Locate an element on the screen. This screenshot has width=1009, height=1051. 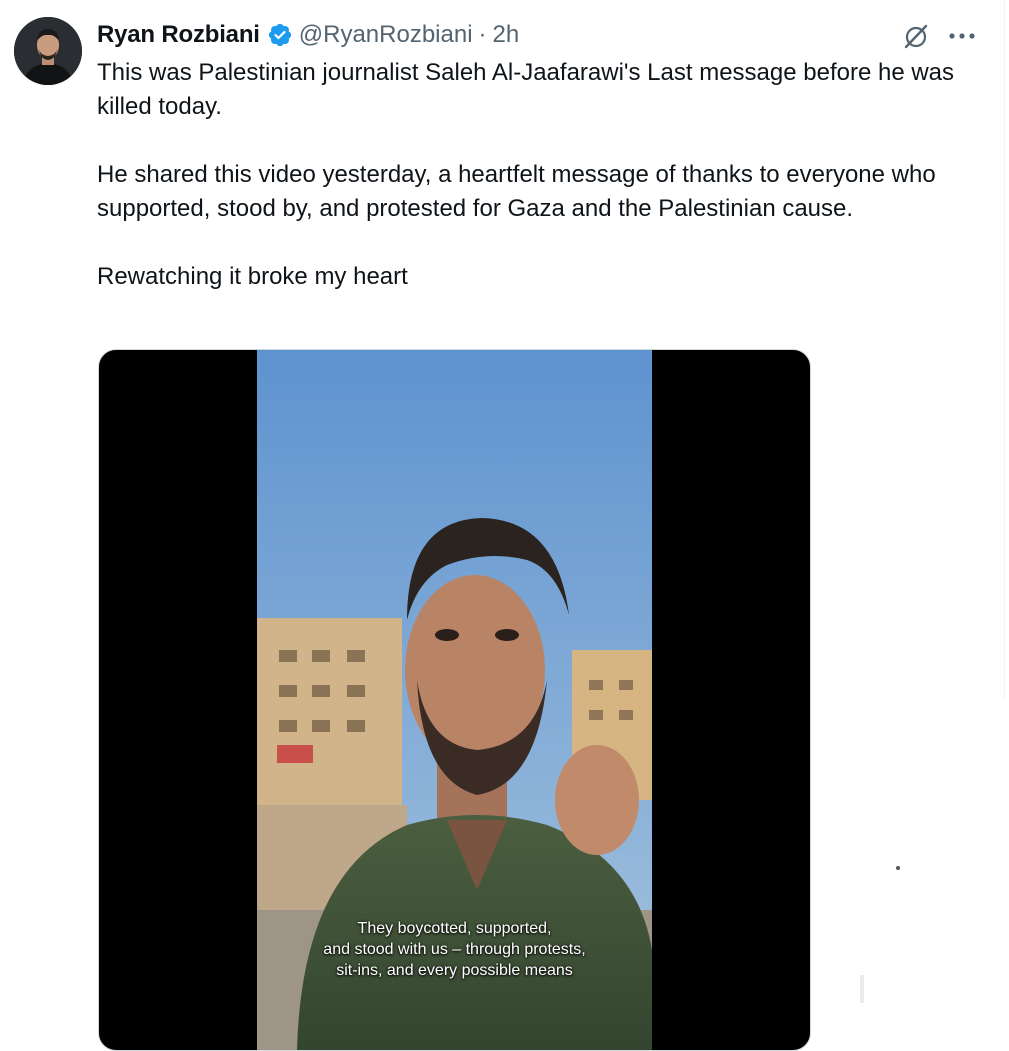
tweet-header: Ryan Rozbiani @RyanRozbiani · 2h is located at coordinates (308, 35).